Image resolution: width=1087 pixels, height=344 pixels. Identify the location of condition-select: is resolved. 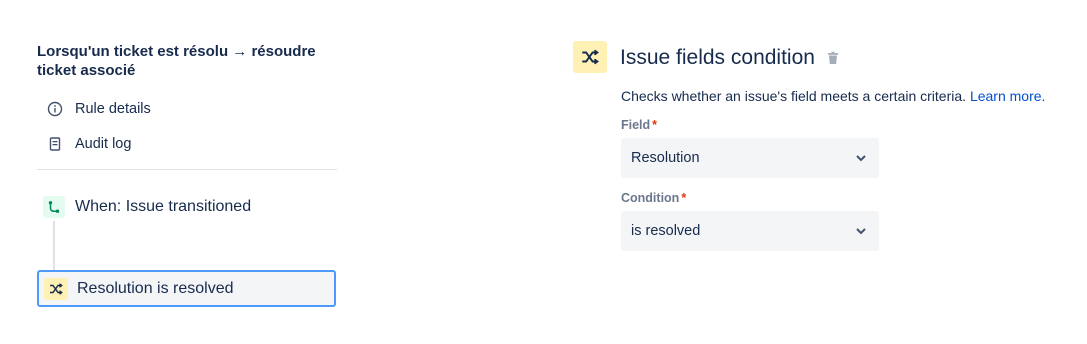
(750, 231).